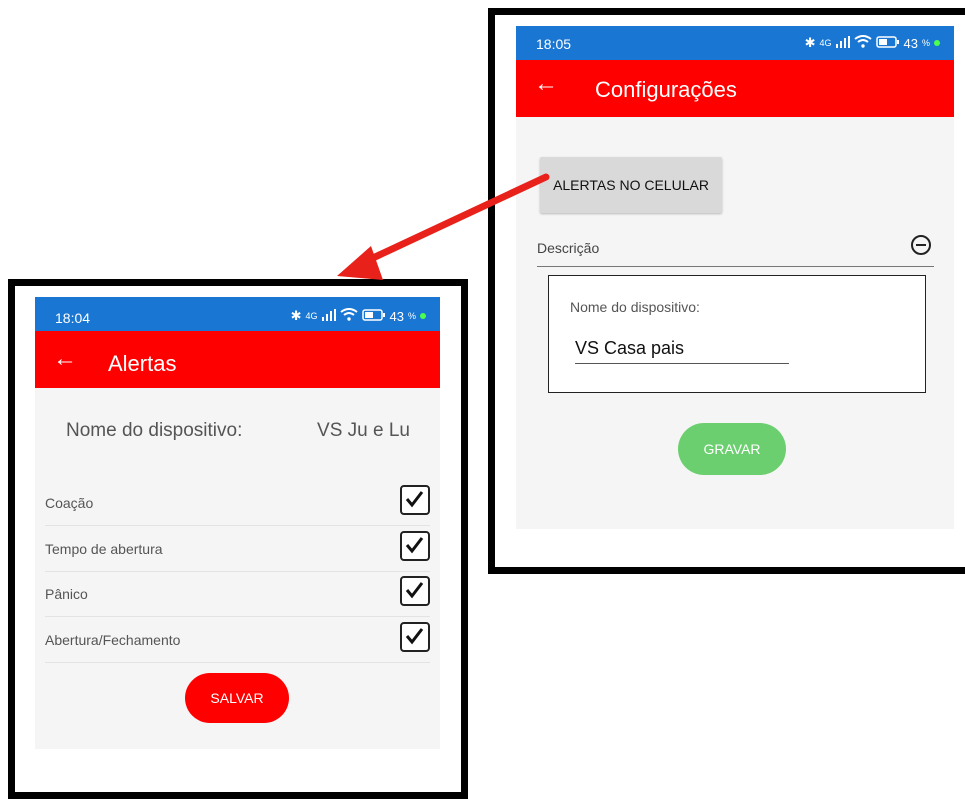 The image size is (965, 799). What do you see at coordinates (66, 594) in the screenshot?
I see `alert-label: Pânico` at bounding box center [66, 594].